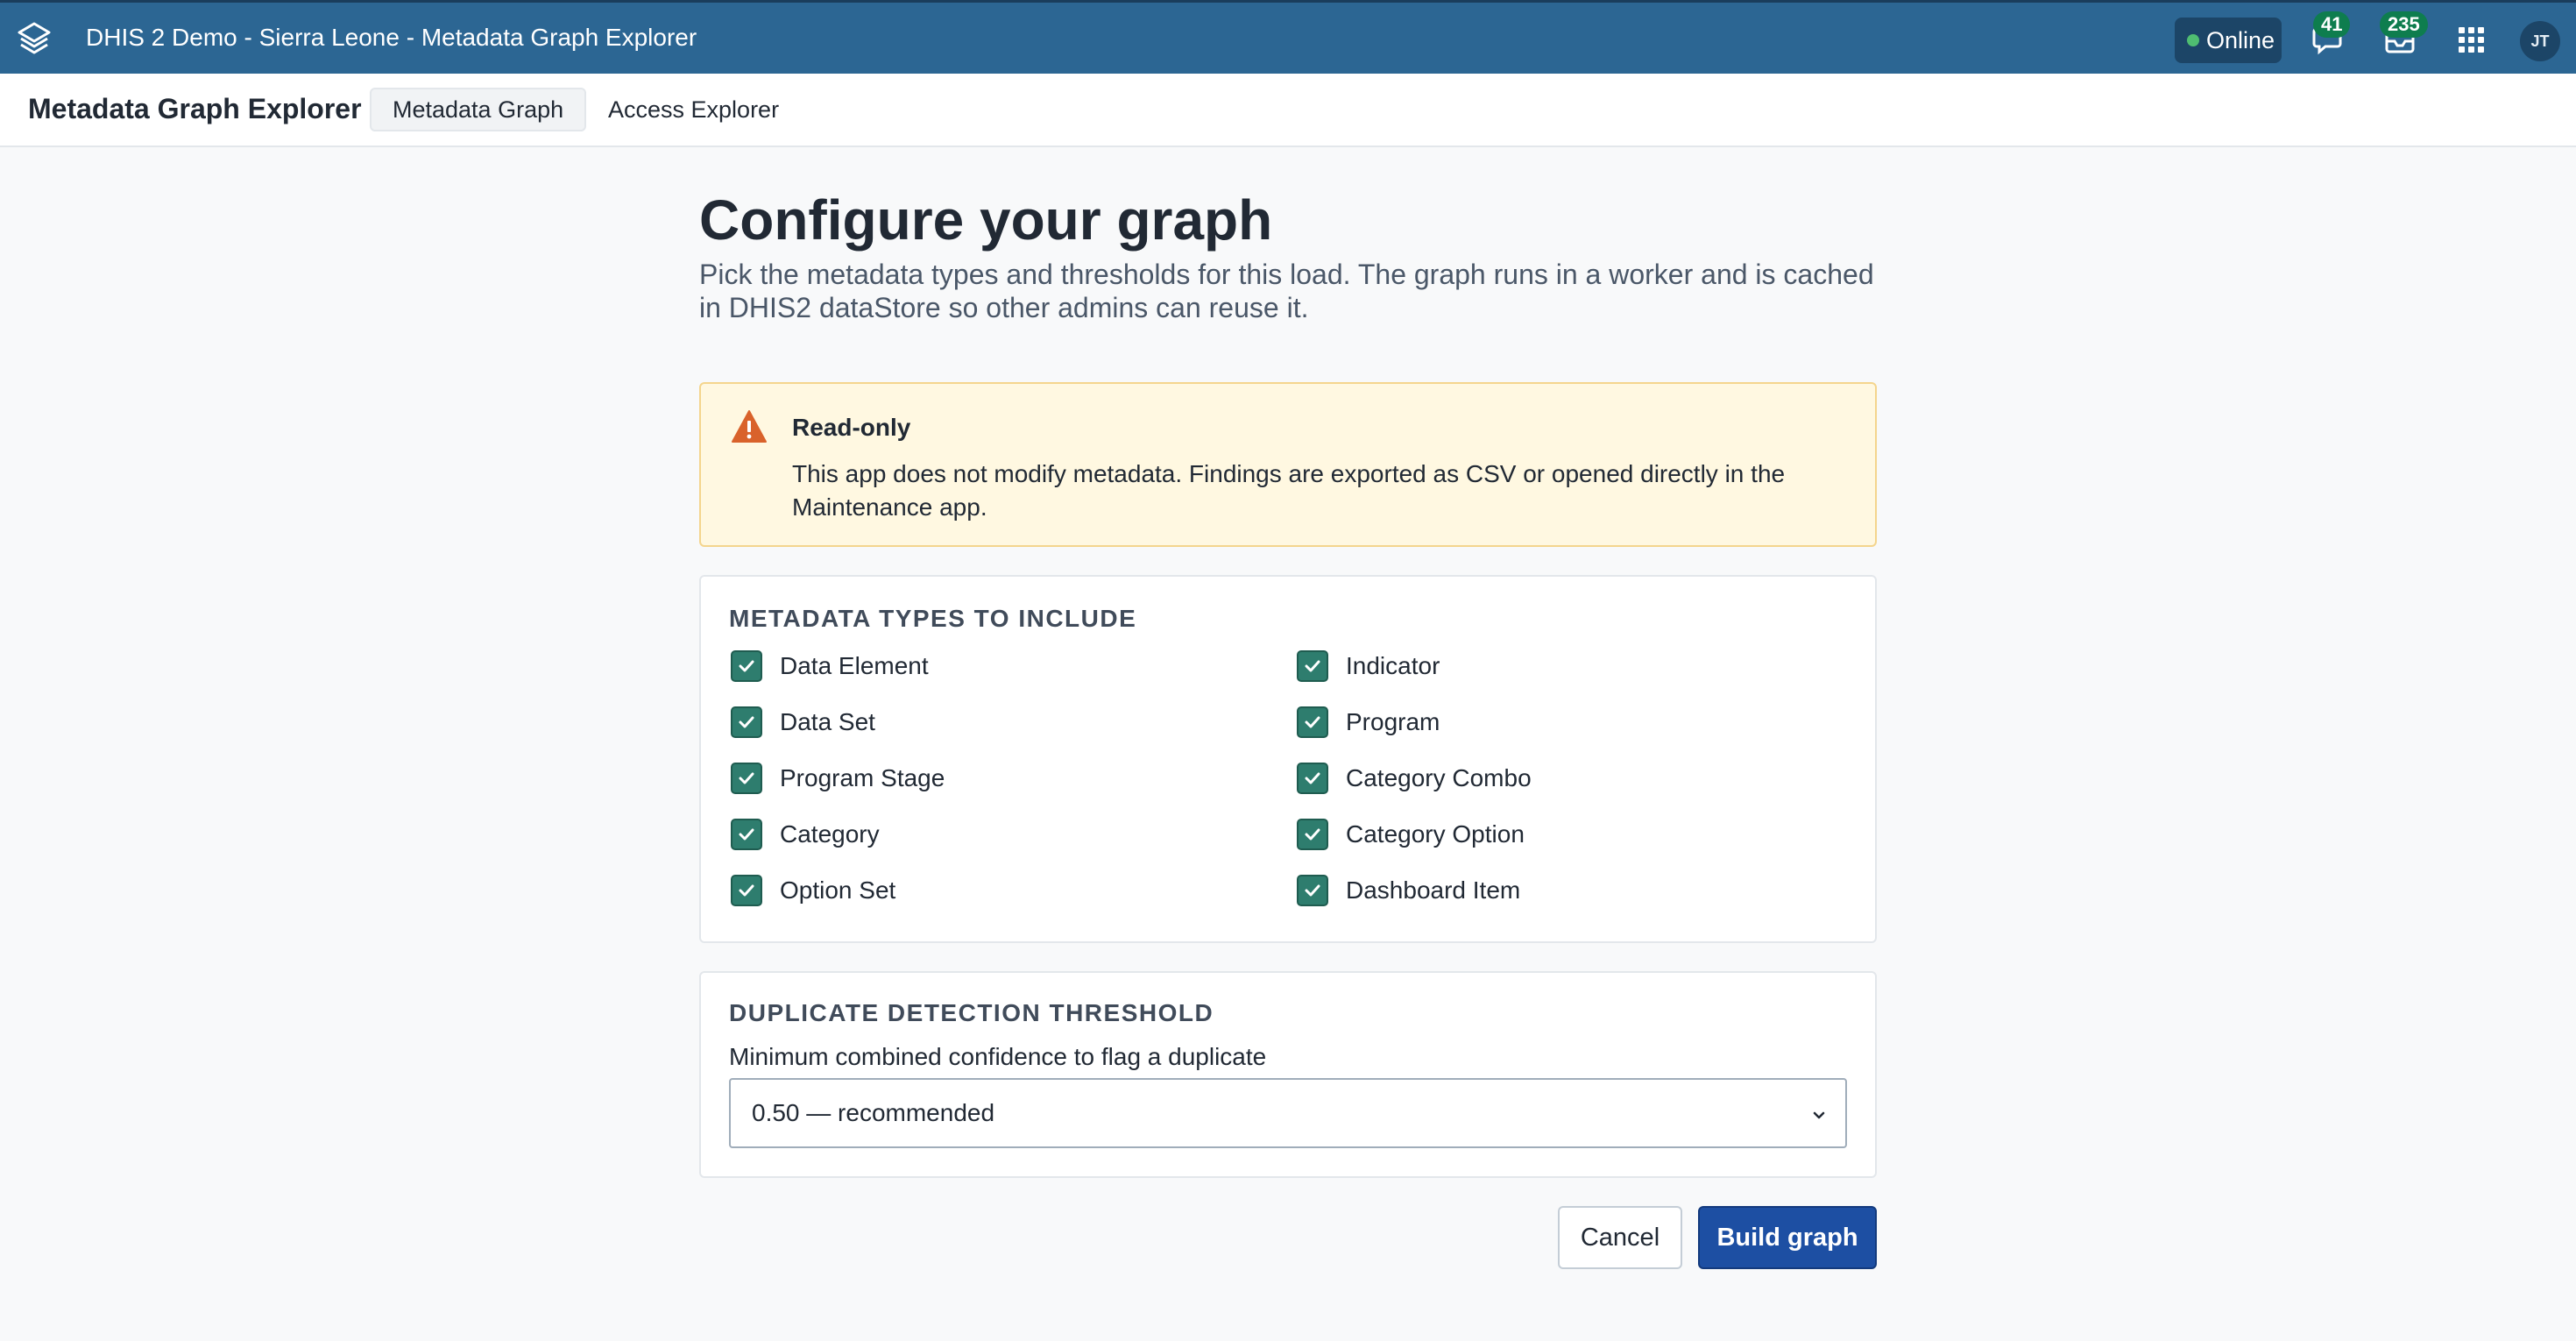  Describe the element at coordinates (1787, 1237) in the screenshot. I see `build-graph-button: Build graph` at that location.